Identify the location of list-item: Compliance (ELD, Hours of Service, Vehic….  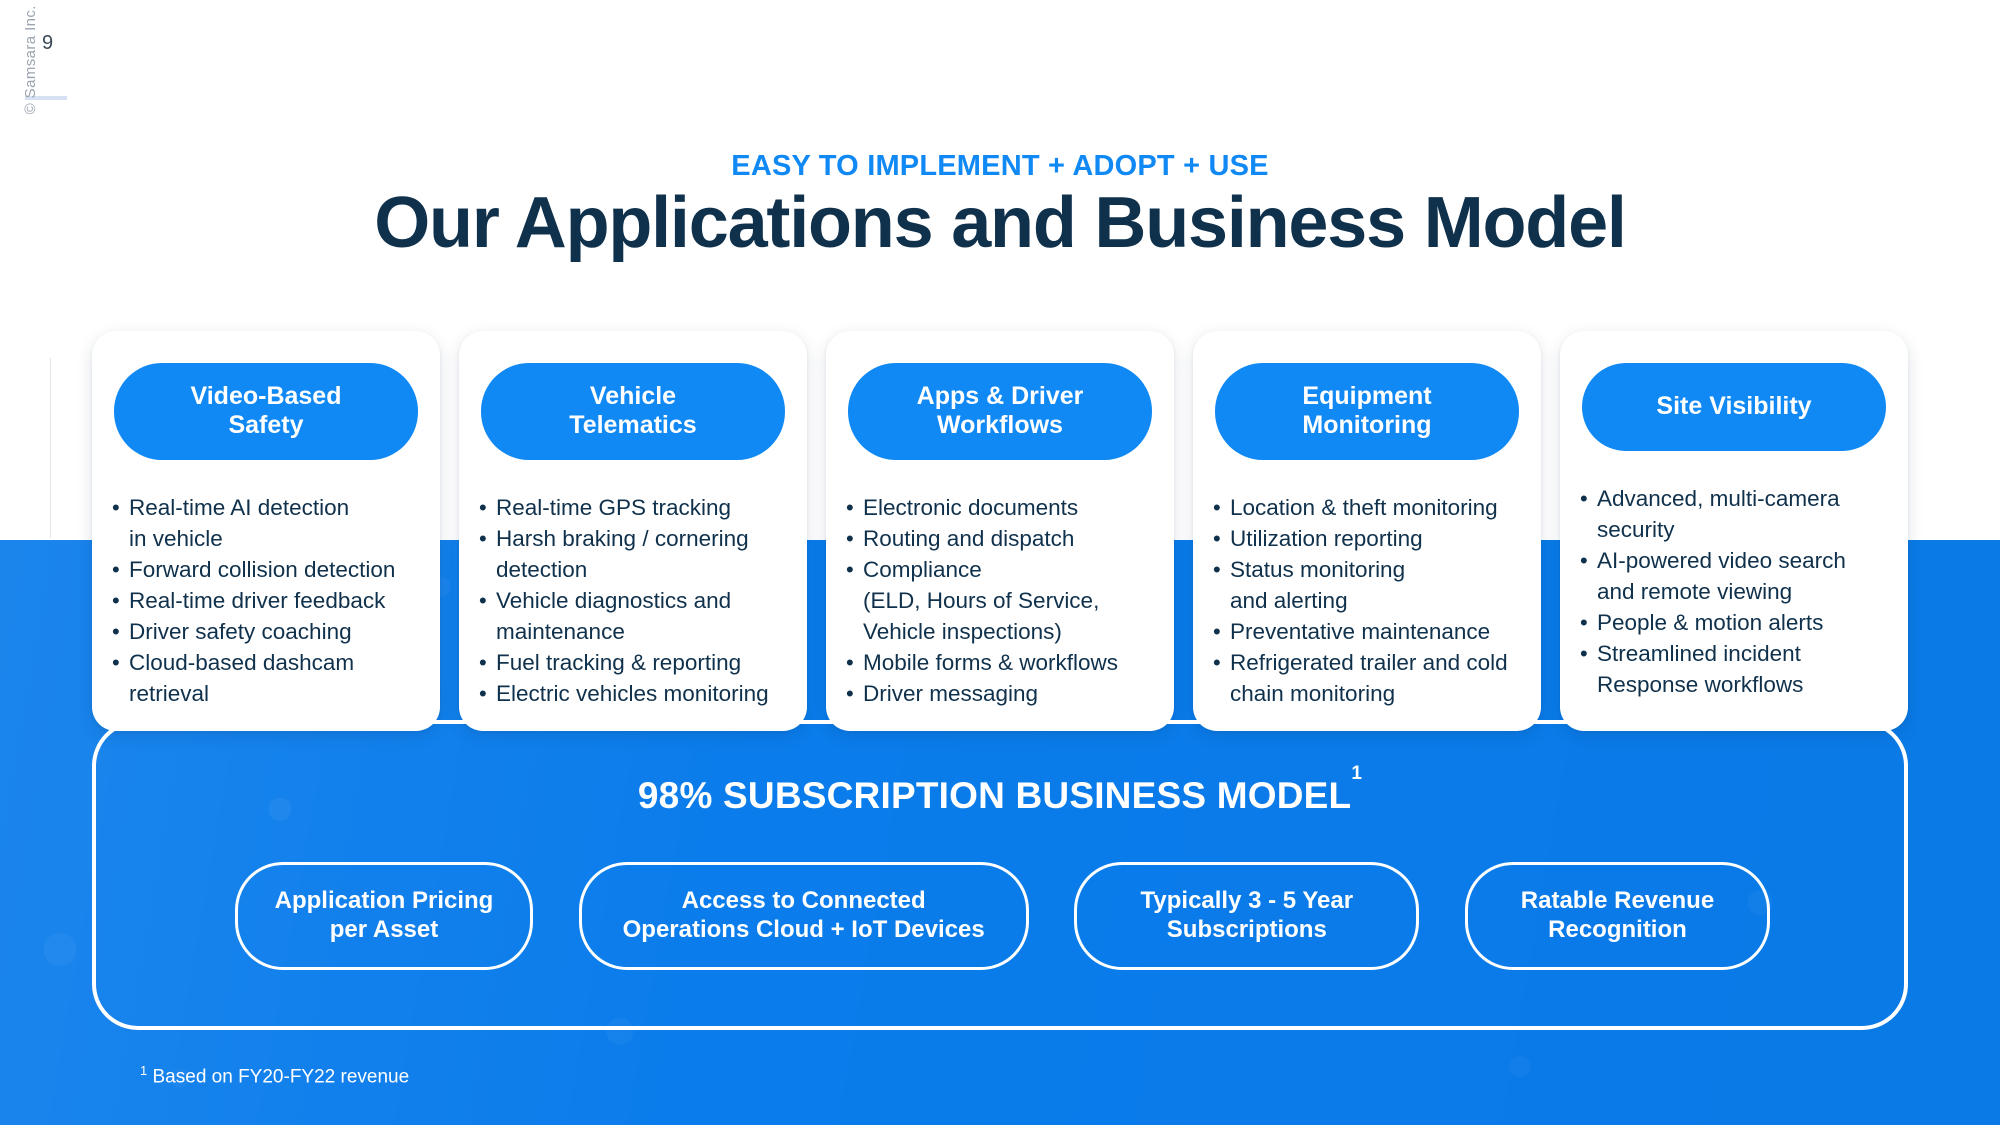
(1005, 600).